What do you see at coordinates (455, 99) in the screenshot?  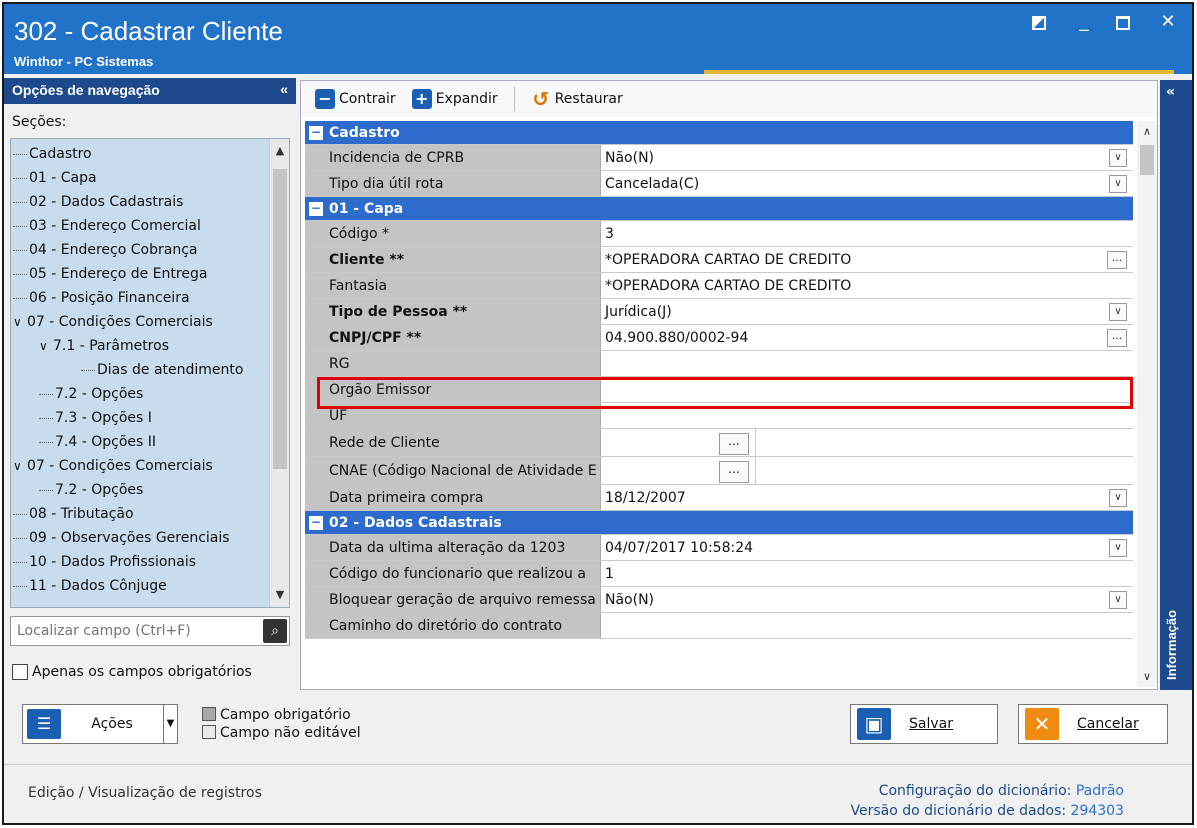 I see `expandir-button: + Expandir` at bounding box center [455, 99].